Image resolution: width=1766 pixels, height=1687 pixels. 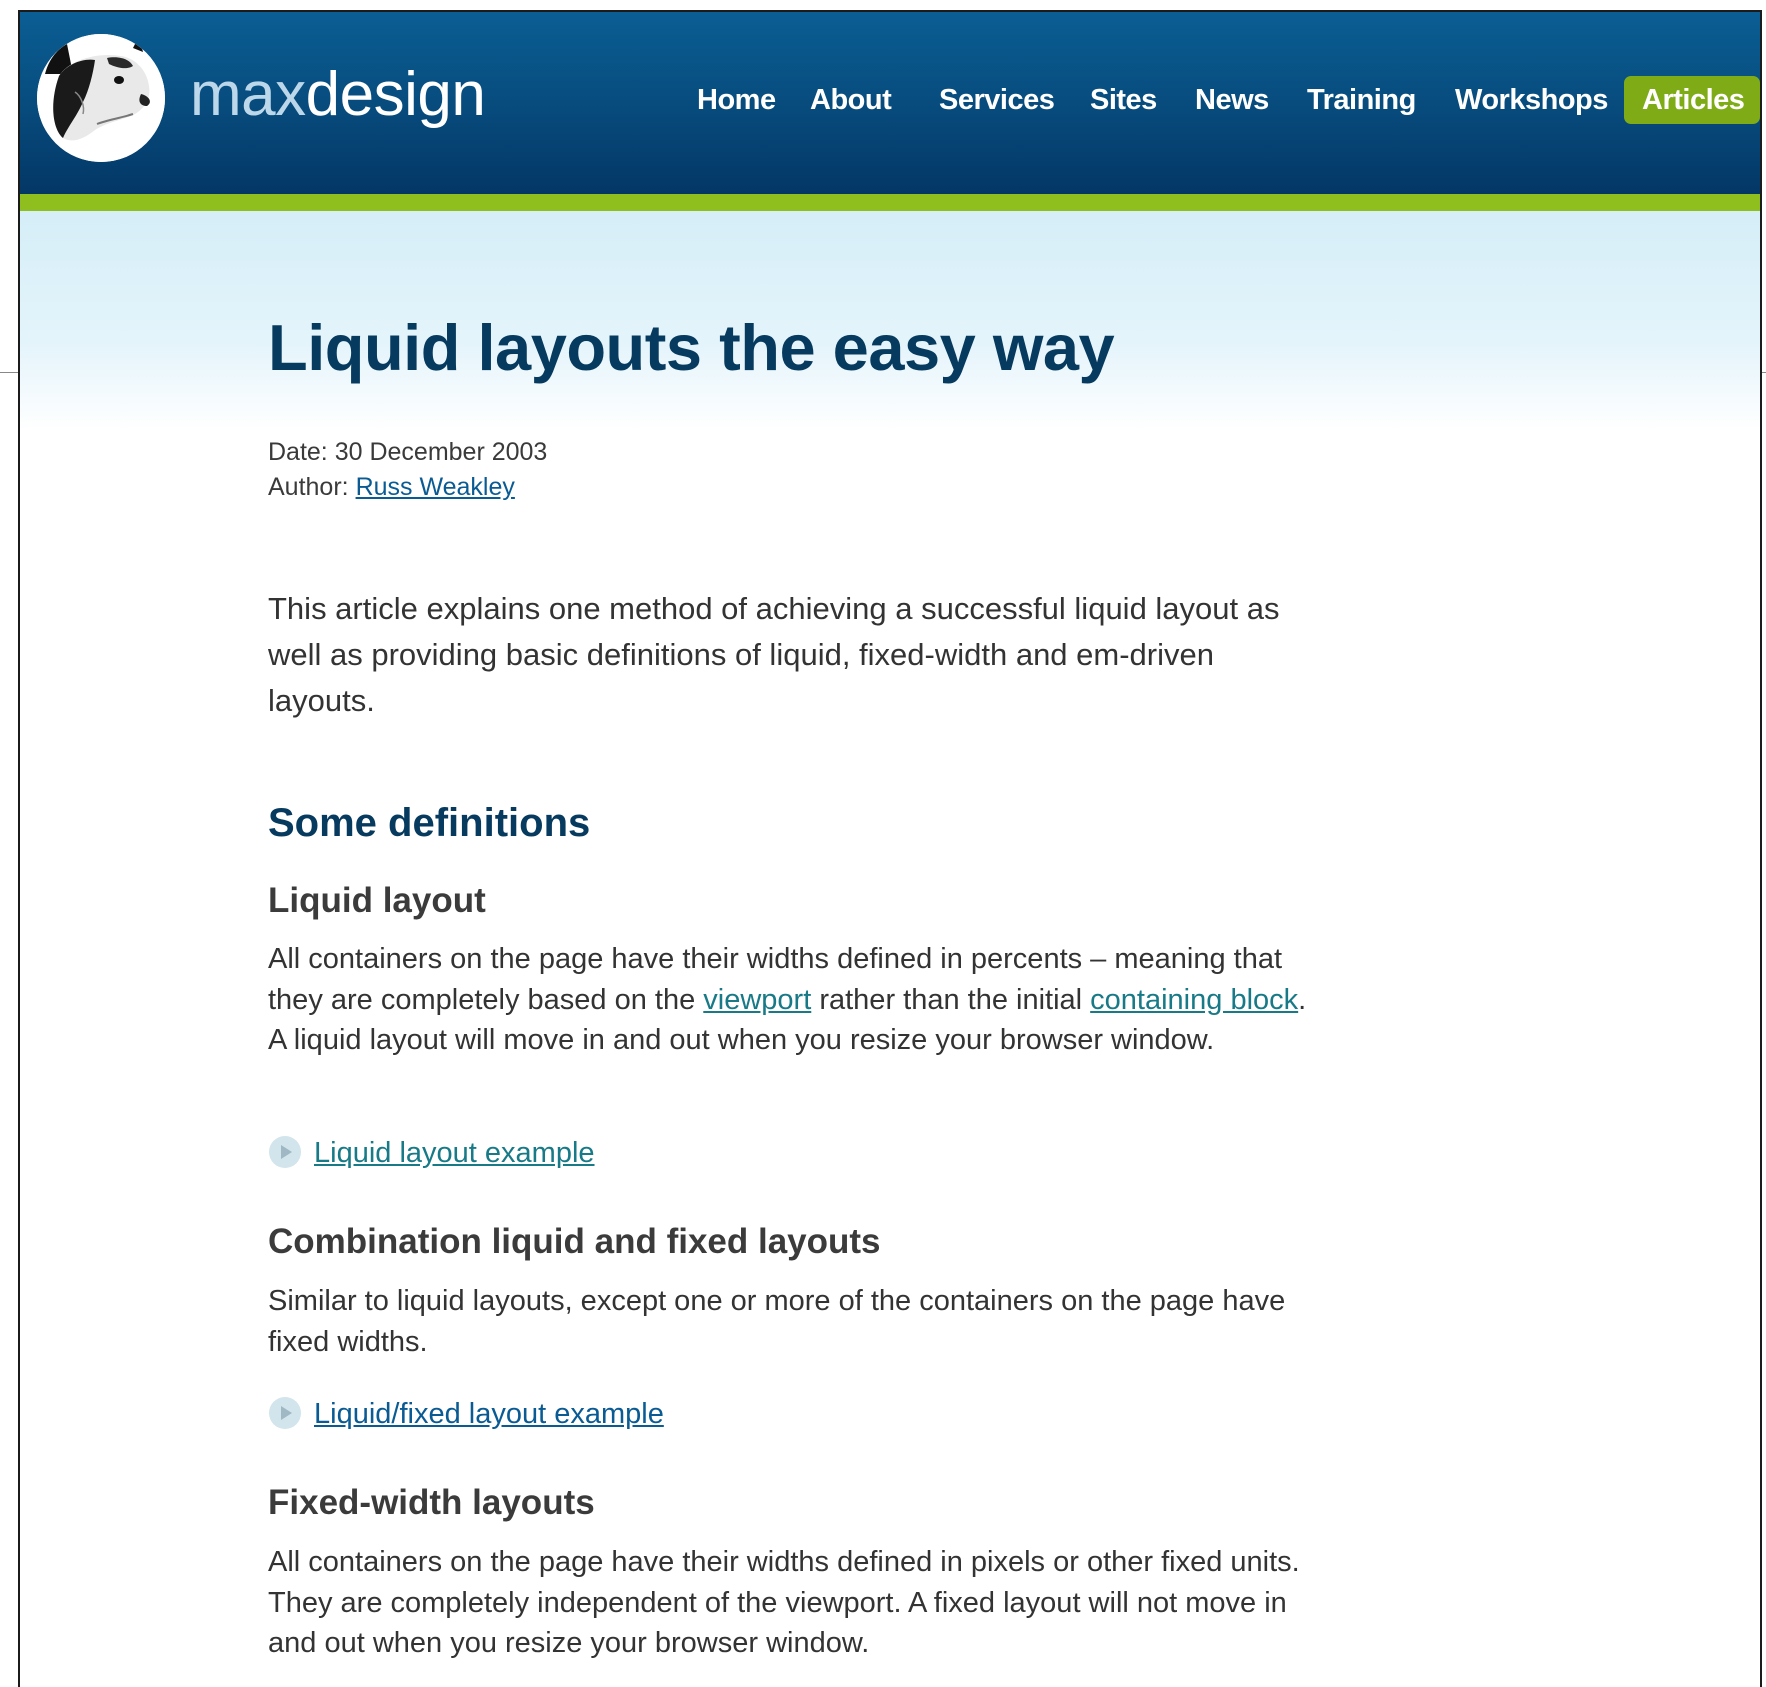 What do you see at coordinates (248, 94) in the screenshot?
I see `logo-part-max: max` at bounding box center [248, 94].